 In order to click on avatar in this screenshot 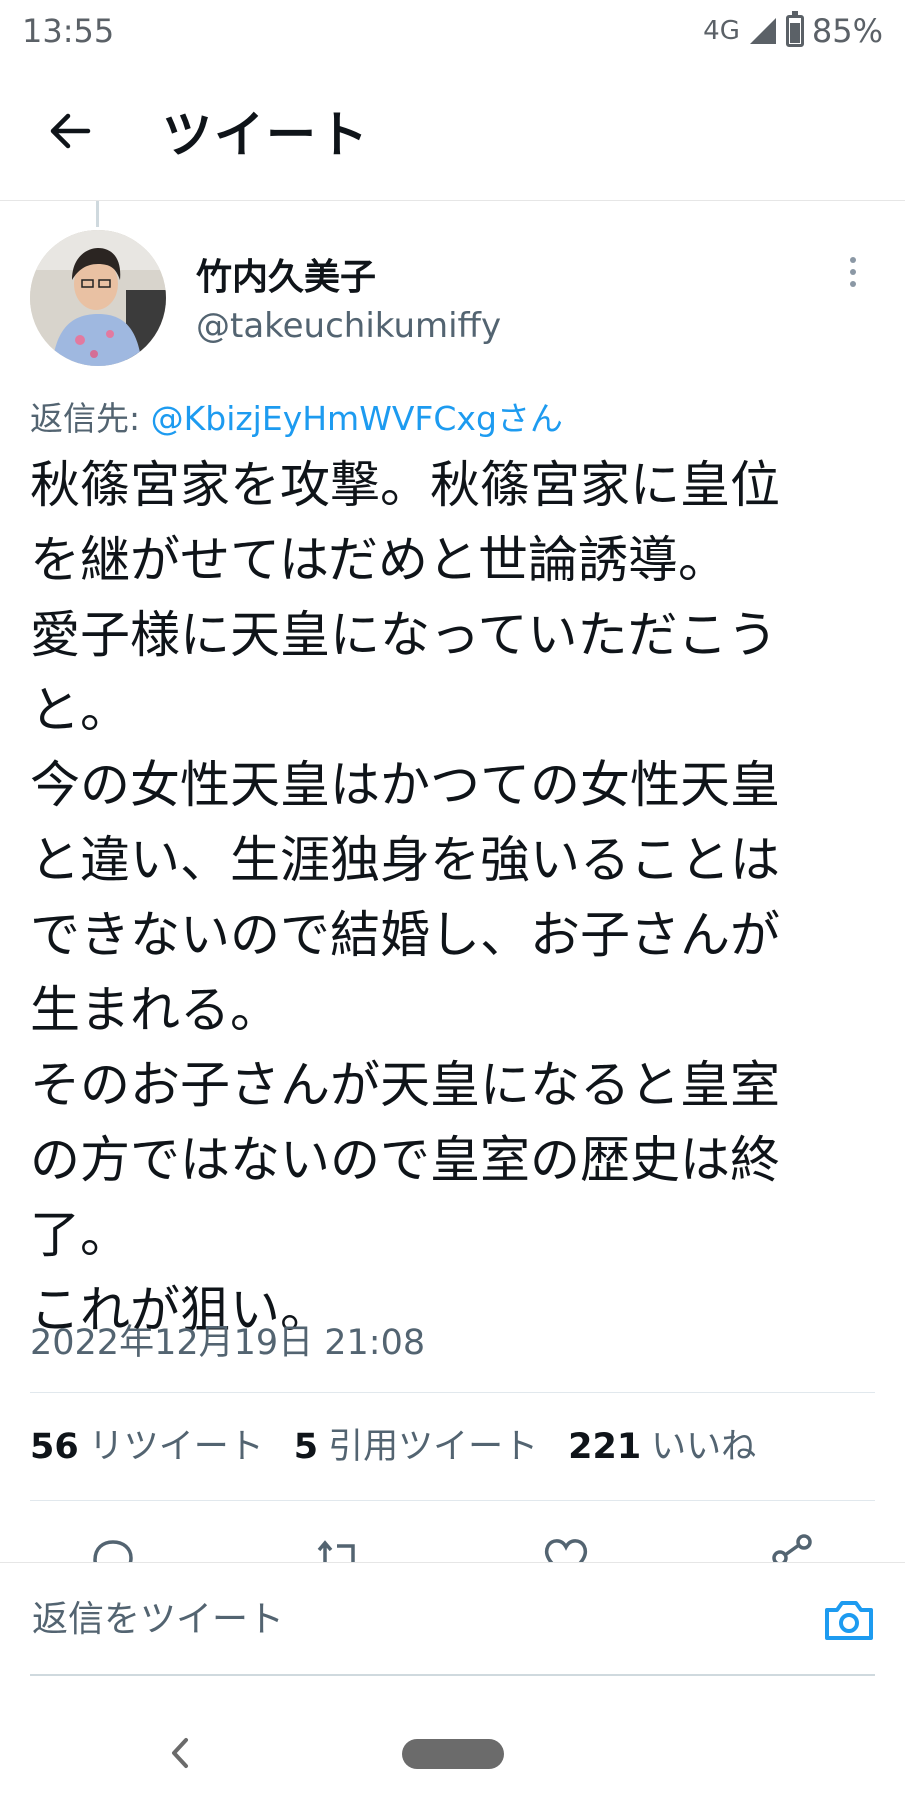, I will do `click(98, 298)`.